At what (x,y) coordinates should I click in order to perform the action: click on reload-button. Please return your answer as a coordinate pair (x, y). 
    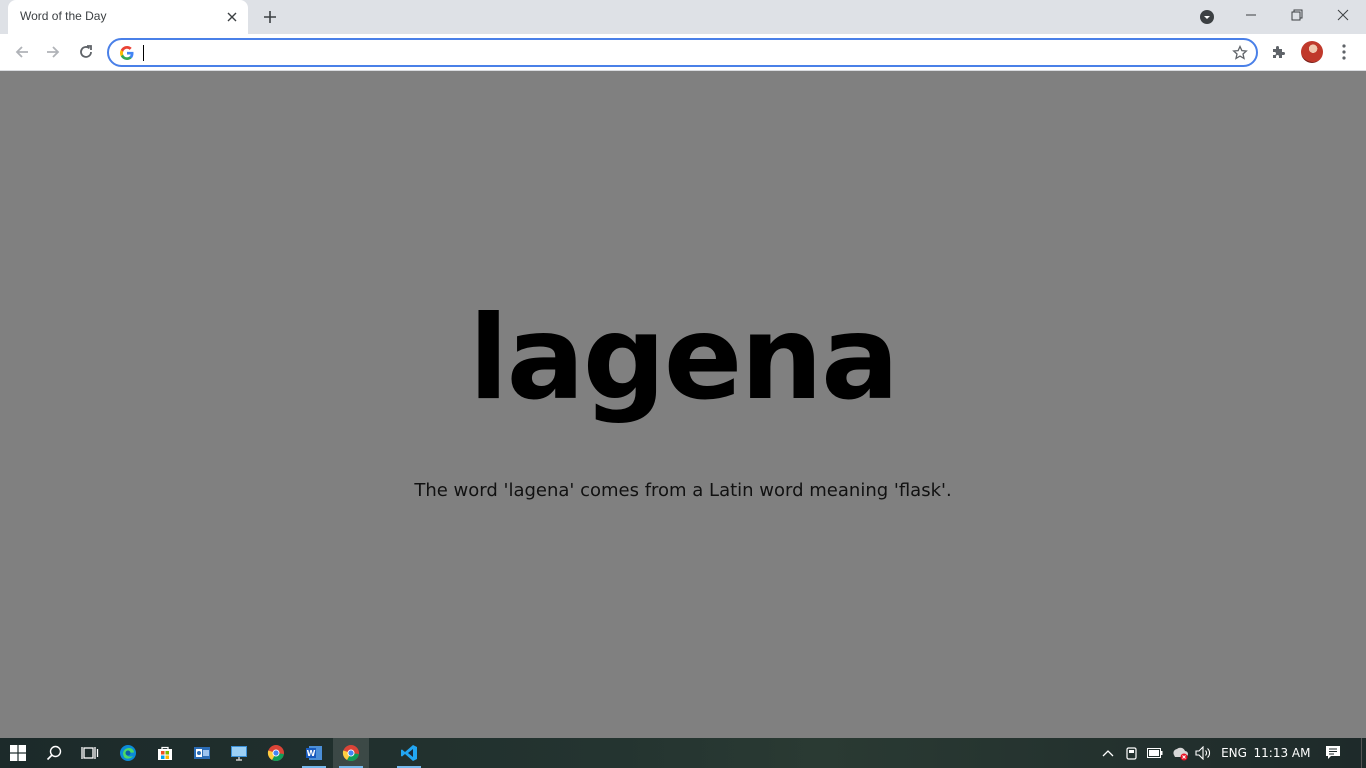
    Looking at the image, I should click on (86, 52).